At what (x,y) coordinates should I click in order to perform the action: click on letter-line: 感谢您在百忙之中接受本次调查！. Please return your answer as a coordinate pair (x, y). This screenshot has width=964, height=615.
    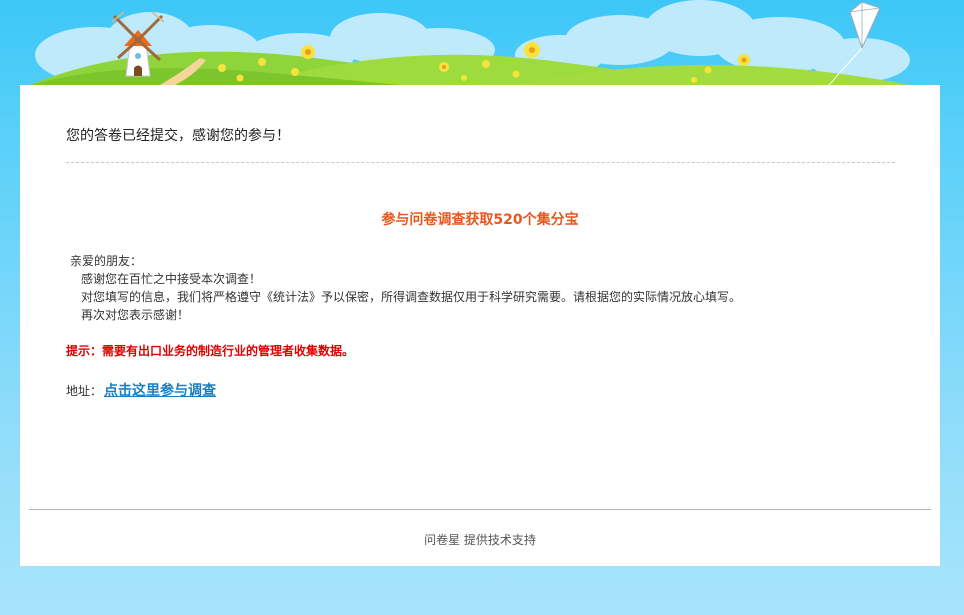
    Looking at the image, I should click on (171, 279).